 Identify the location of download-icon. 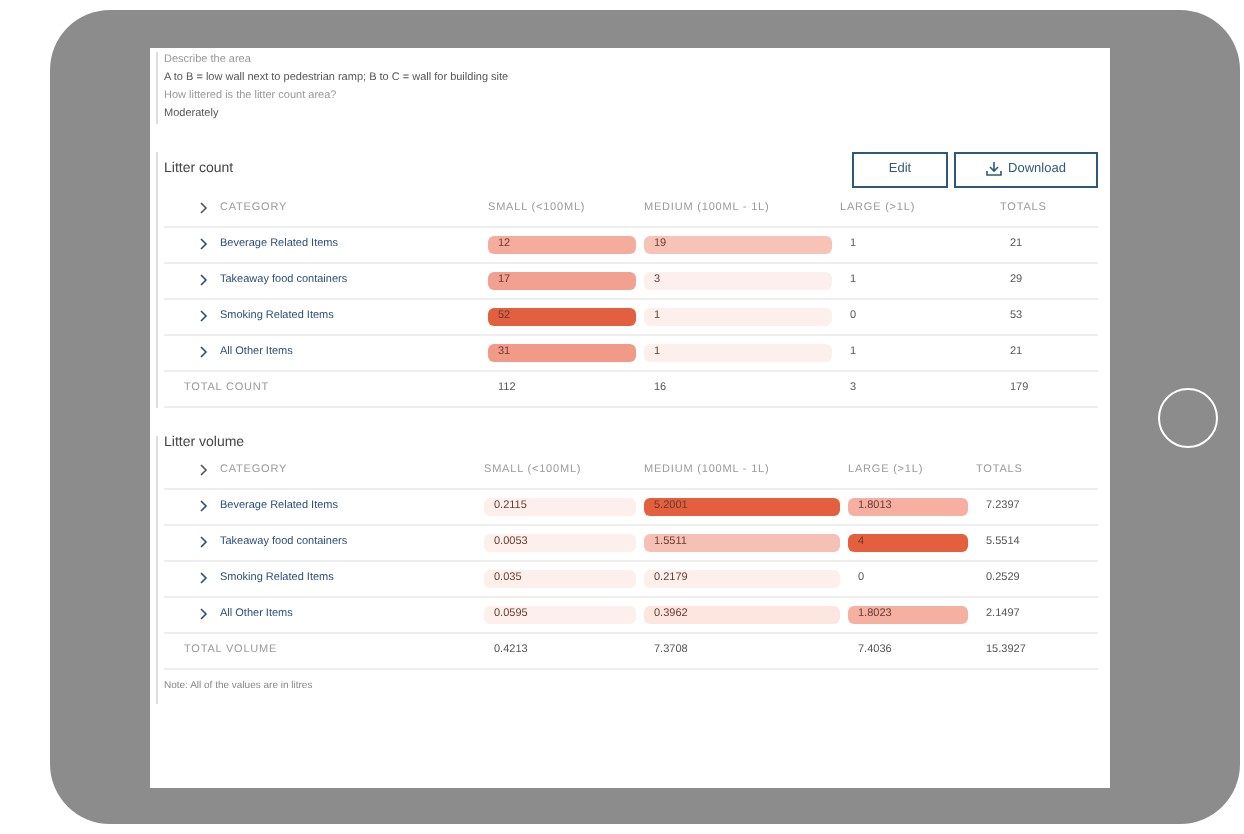
(994, 169).